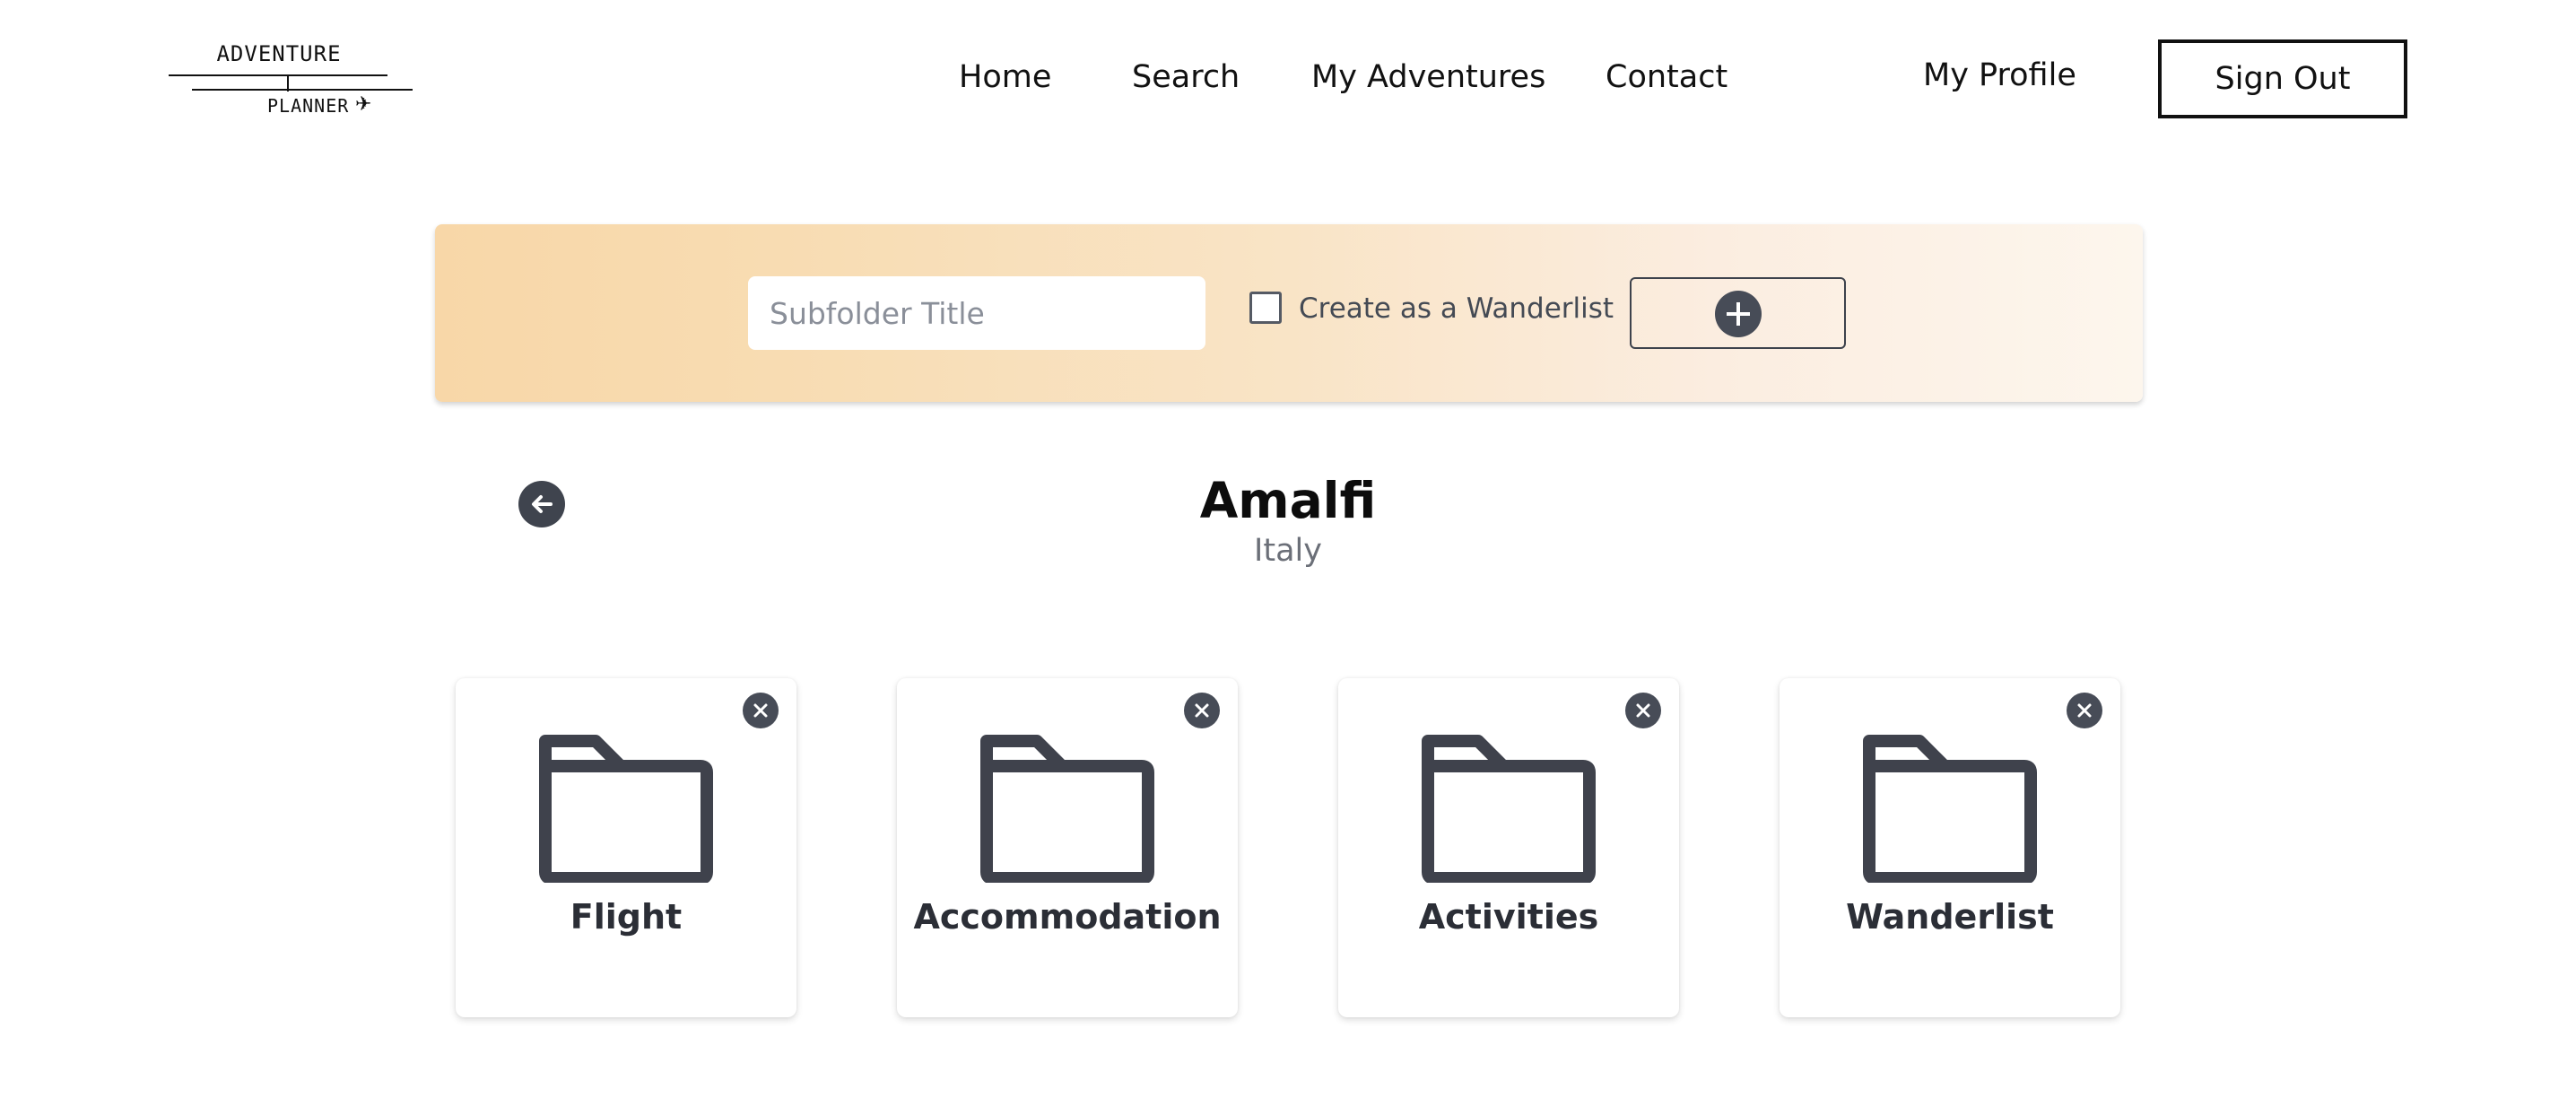 The image size is (2576, 1107). I want to click on adventure-planner-logo: ADVENTURE PLANNER ✈, so click(290, 81).